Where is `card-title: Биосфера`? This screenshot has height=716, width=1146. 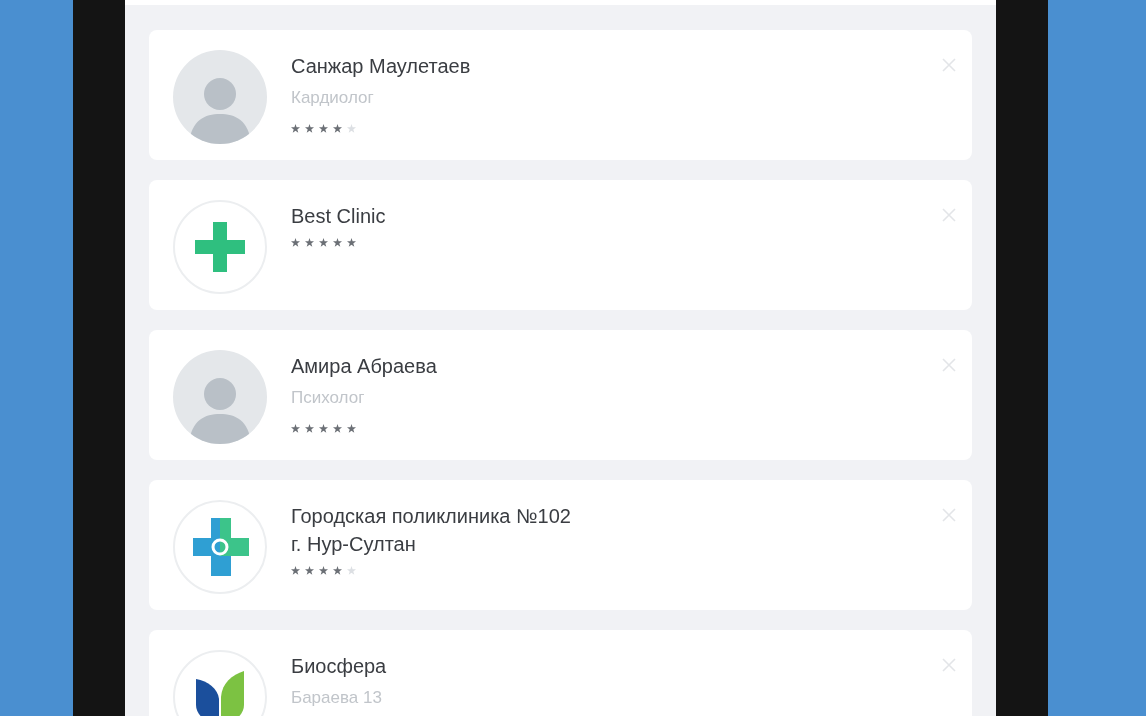 card-title: Биосфера is located at coordinates (339, 666).